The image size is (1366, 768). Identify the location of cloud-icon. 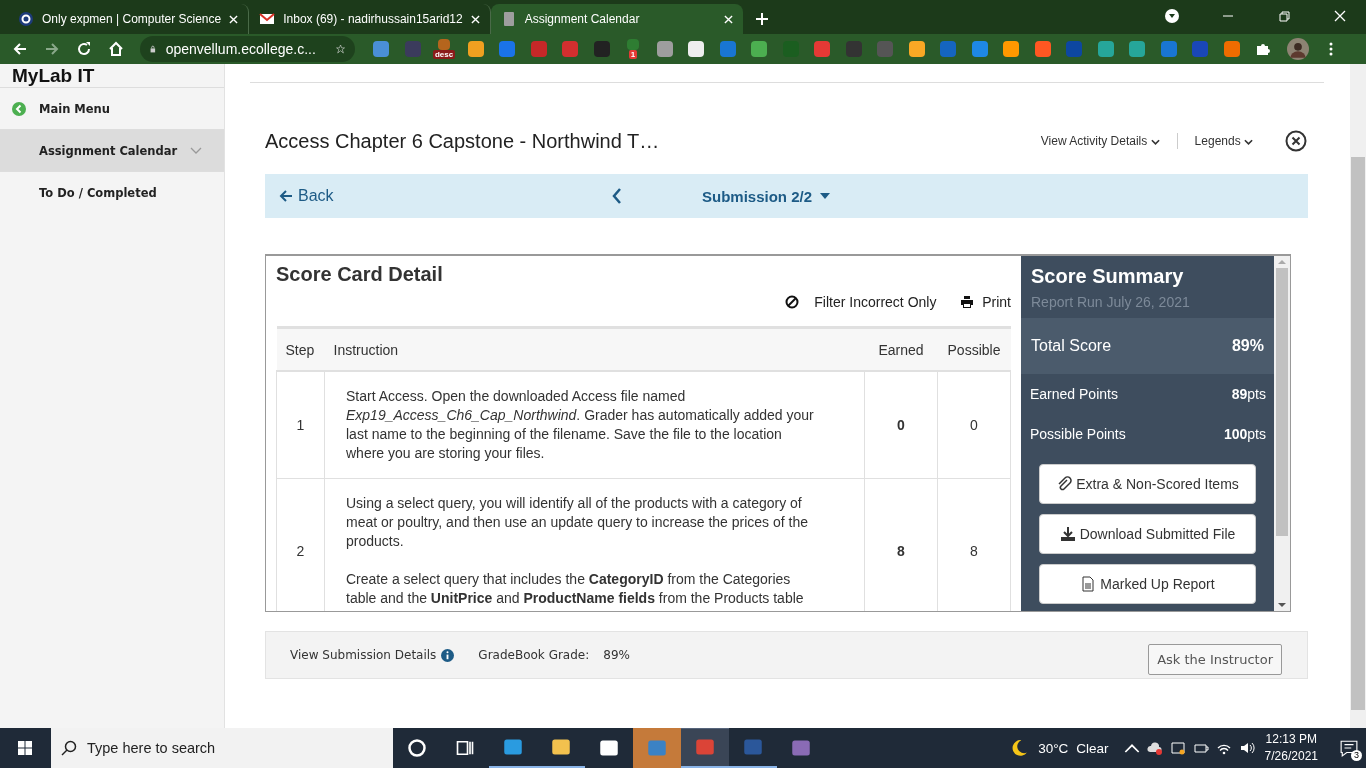
(1154, 748).